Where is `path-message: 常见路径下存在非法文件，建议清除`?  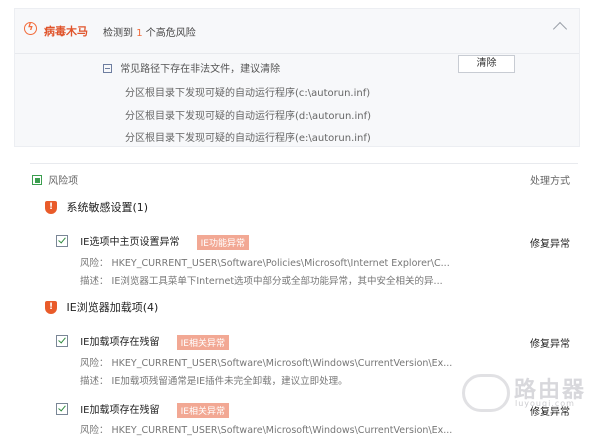 path-message: 常见路径下存在非法文件，建议清除 is located at coordinates (200, 69).